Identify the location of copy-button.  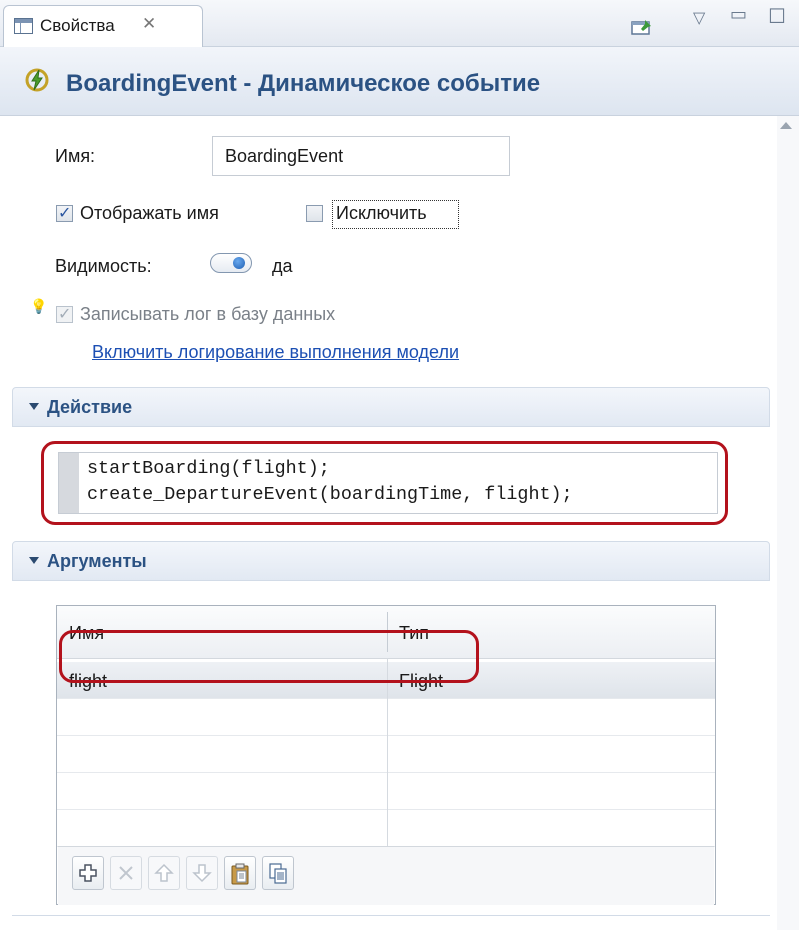
(278, 873).